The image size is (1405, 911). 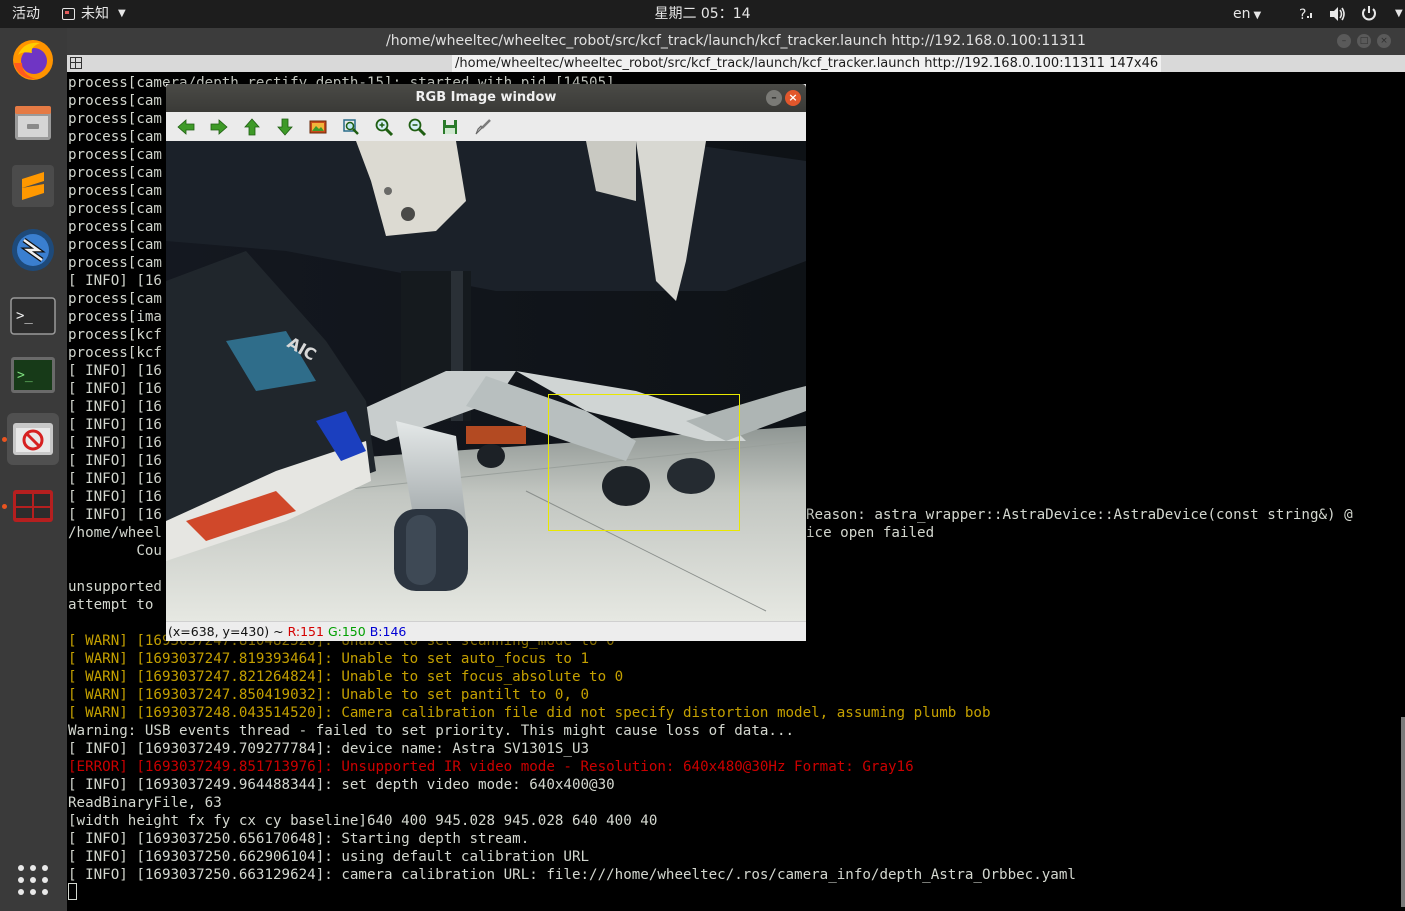 What do you see at coordinates (186, 127) in the screenshot?
I see `arrow-left-icon` at bounding box center [186, 127].